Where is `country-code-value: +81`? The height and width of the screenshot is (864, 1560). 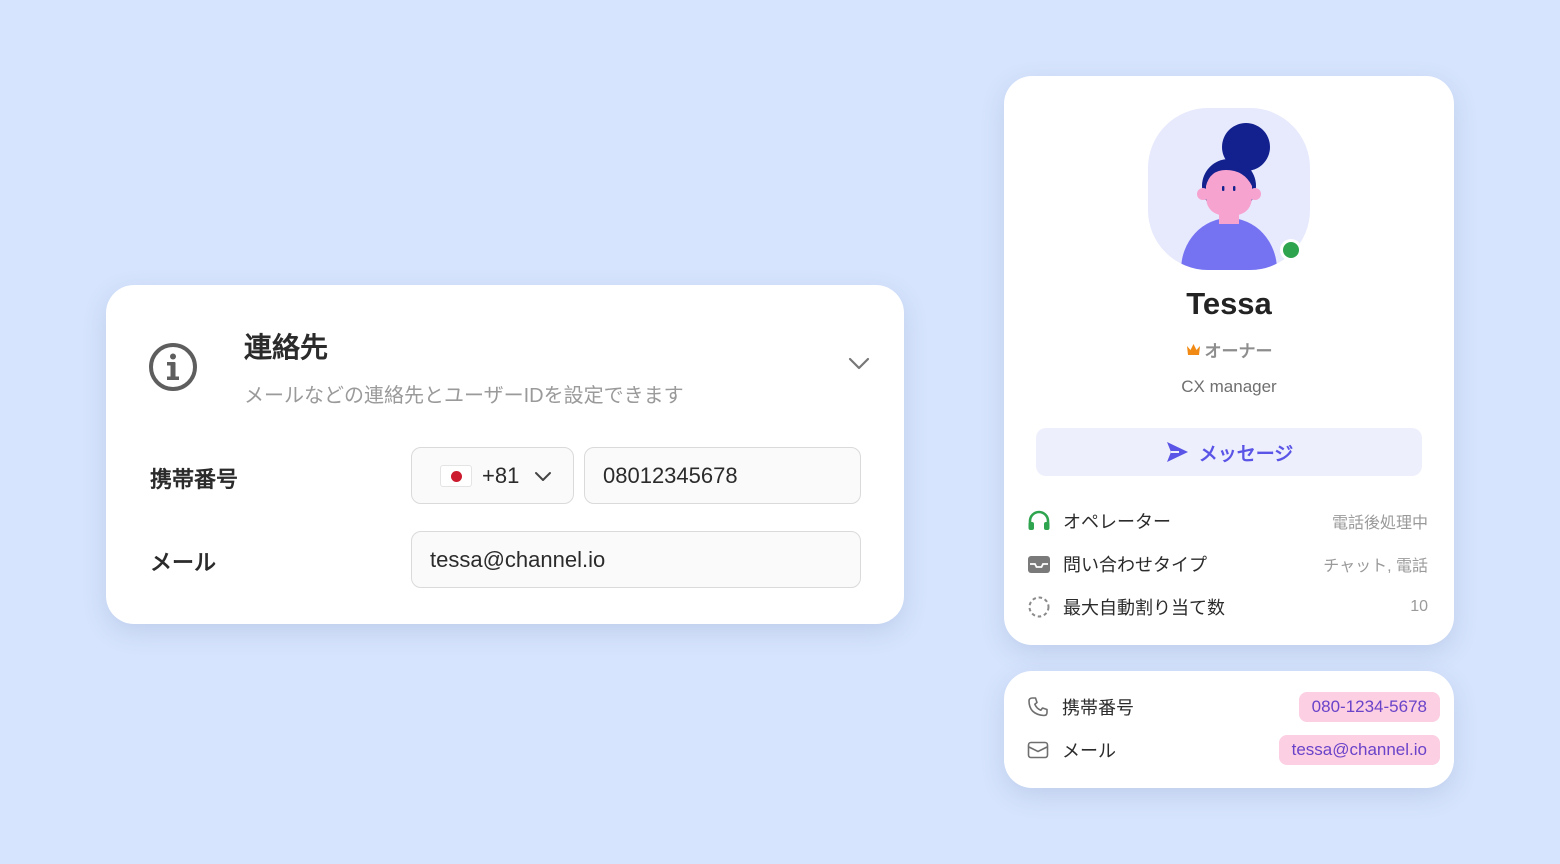 country-code-value: +81 is located at coordinates (501, 475).